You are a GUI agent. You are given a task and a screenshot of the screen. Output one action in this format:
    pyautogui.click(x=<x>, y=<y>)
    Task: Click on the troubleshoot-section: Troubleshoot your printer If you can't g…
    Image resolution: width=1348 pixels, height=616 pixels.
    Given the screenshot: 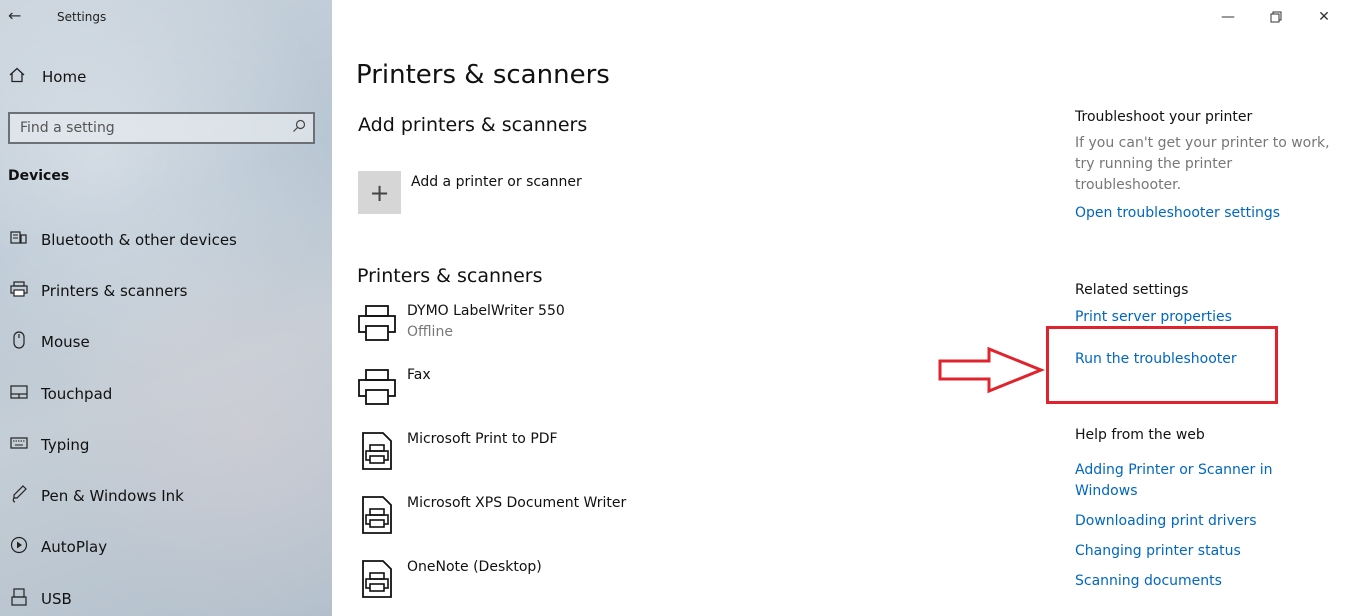 What is the action you would take?
    pyautogui.click(x=1207, y=166)
    